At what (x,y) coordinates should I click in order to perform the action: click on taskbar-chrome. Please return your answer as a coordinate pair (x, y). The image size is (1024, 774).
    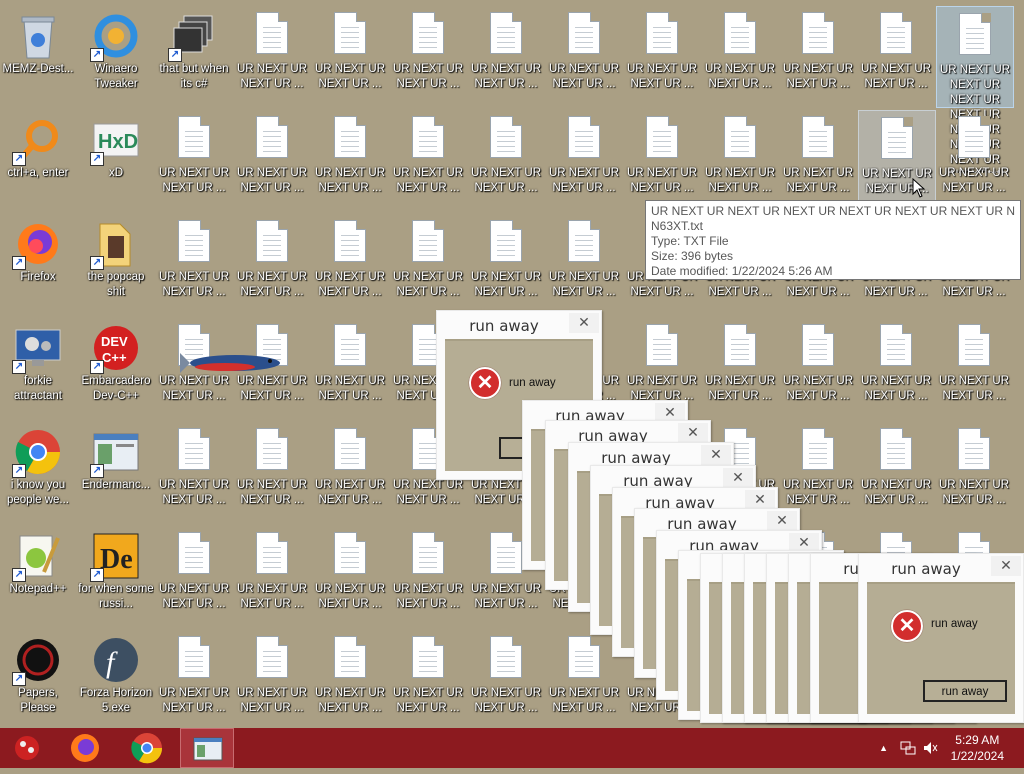
    Looking at the image, I should click on (147, 748).